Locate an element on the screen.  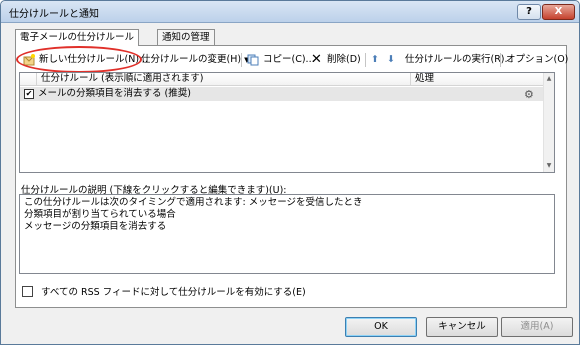
change-rule-button: 仕分けルールの変更(H) ▼ is located at coordinates (195, 60).